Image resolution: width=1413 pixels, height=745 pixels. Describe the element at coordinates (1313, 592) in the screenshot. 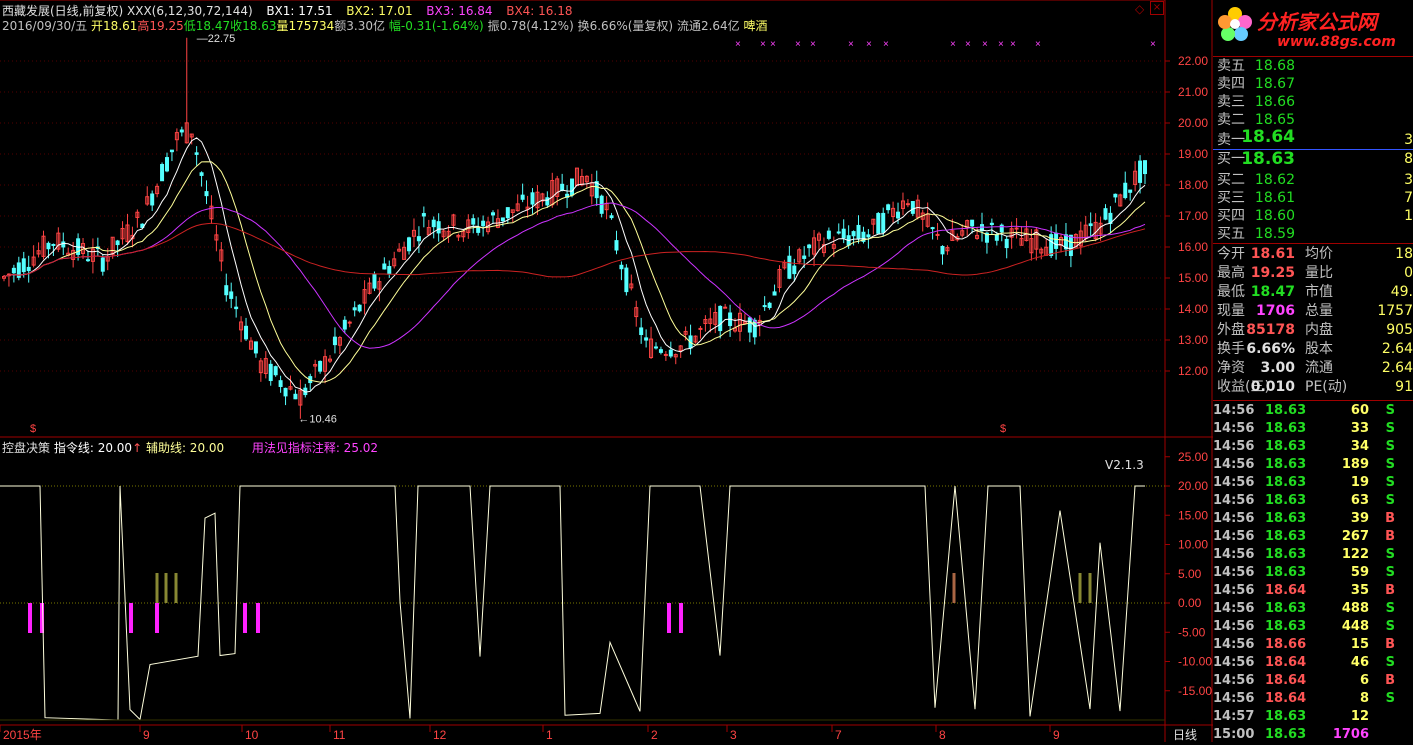

I see `tick-row: 14:56 18.64 35 B` at that location.